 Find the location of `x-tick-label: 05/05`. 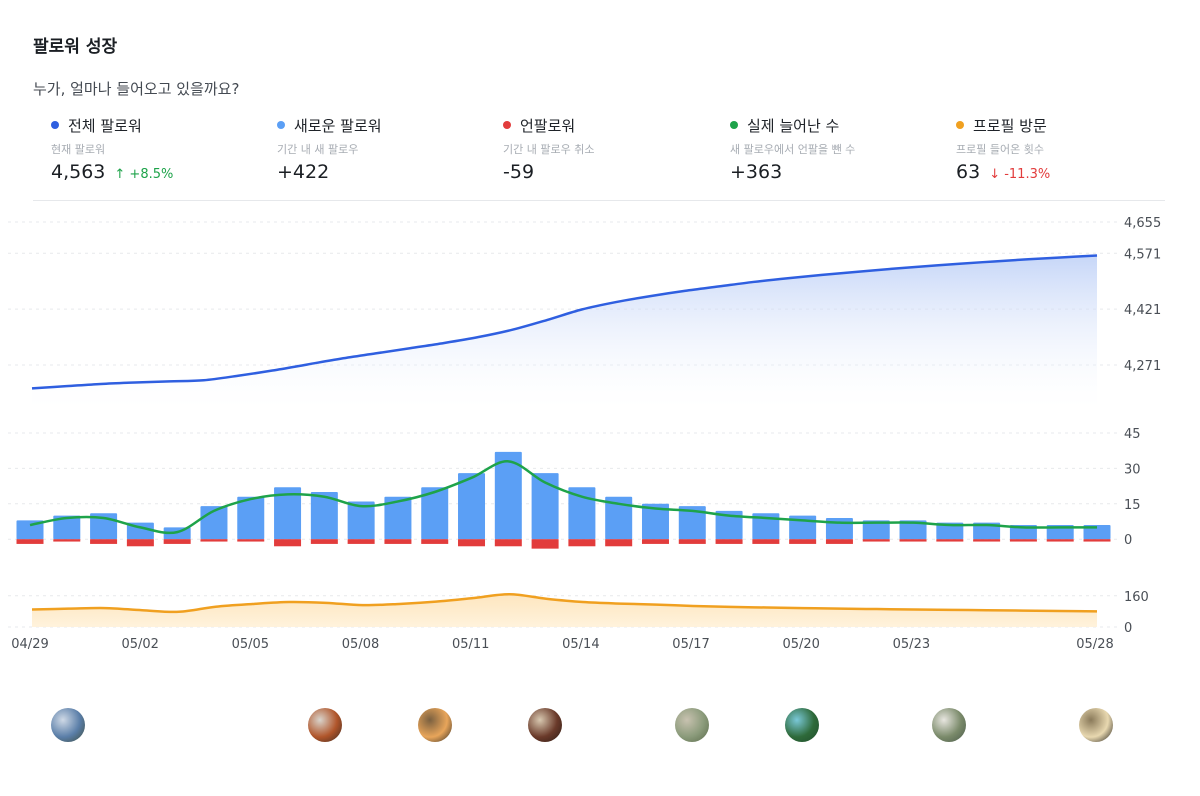

x-tick-label: 05/05 is located at coordinates (250, 644).